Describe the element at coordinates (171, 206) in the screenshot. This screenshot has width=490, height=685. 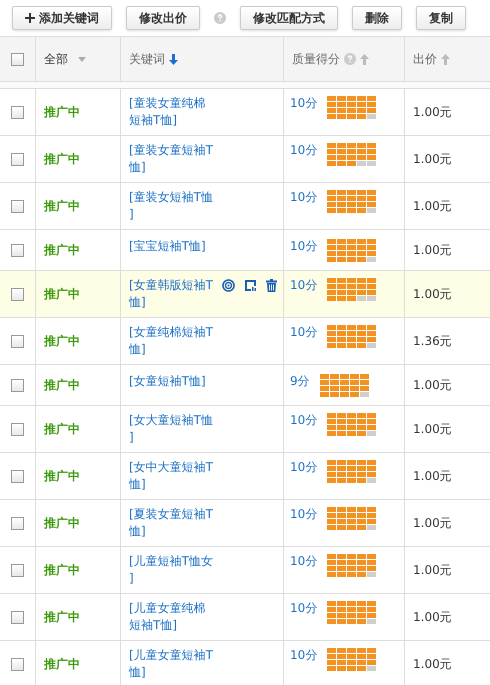
I see `keyword-link: [童装女短袖T恤 ]` at that location.